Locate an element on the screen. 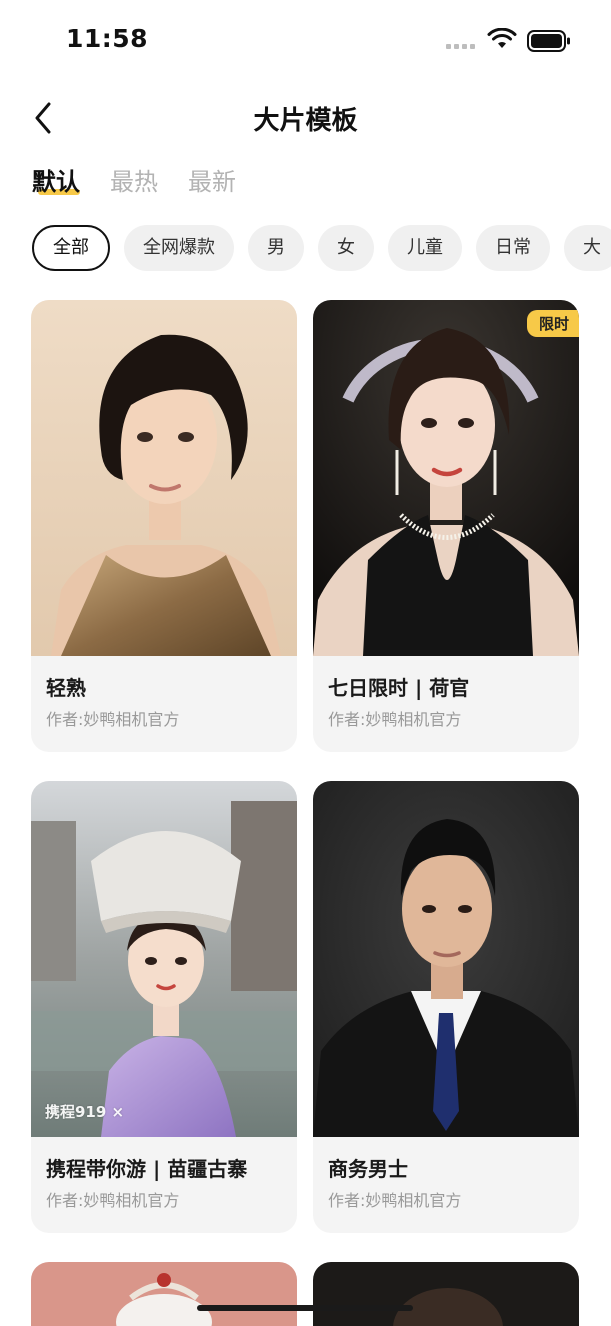 This screenshot has height=1326, width=611. tab-hottest: 最热 is located at coordinates (134, 179).